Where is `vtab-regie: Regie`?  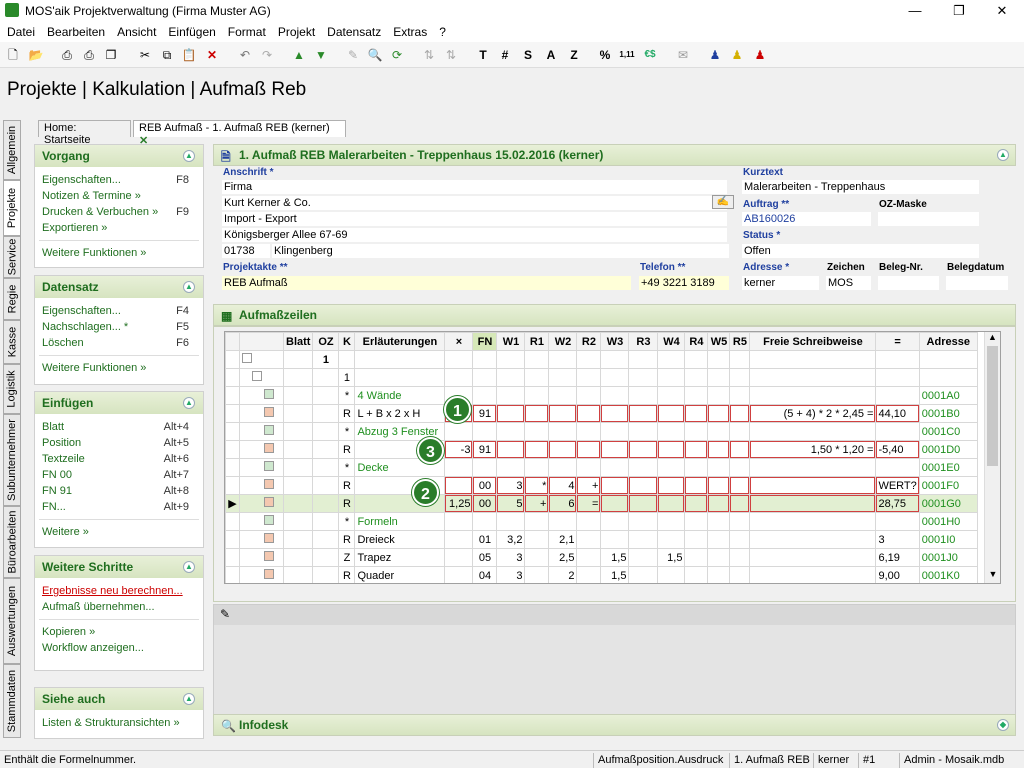
vtab-regie: Regie is located at coordinates (12, 299).